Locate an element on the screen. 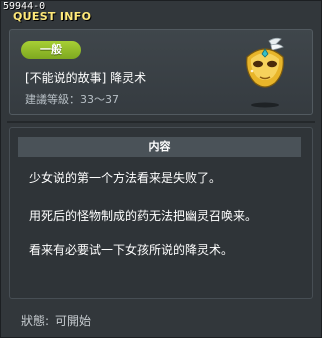 The height and width of the screenshot is (338, 322). status: 狀態: 可開始 is located at coordinates (59, 320).